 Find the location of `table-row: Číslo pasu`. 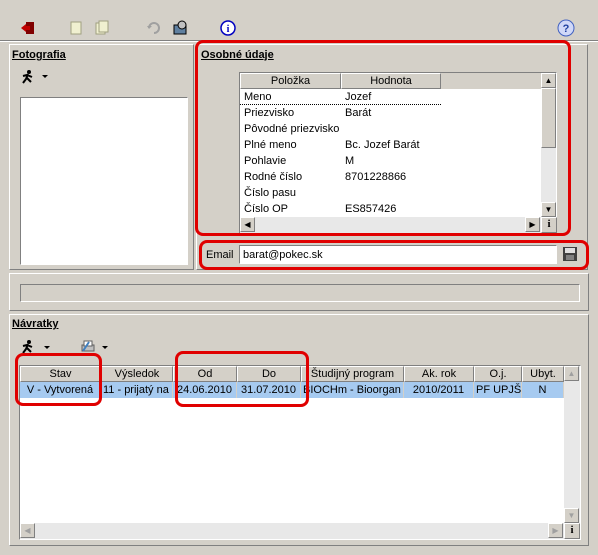

table-row: Číslo pasu is located at coordinates (340, 193).